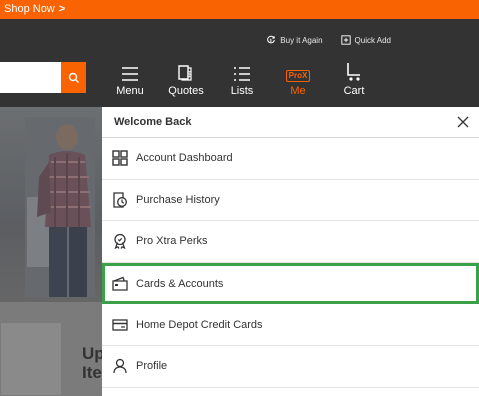 This screenshot has height=396, width=479. What do you see at coordinates (301, 40) in the screenshot?
I see `buy-it-again-label: Buy it Again` at bounding box center [301, 40].